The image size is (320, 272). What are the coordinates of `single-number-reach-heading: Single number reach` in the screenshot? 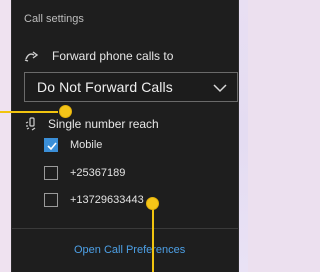 It's located at (91, 124).